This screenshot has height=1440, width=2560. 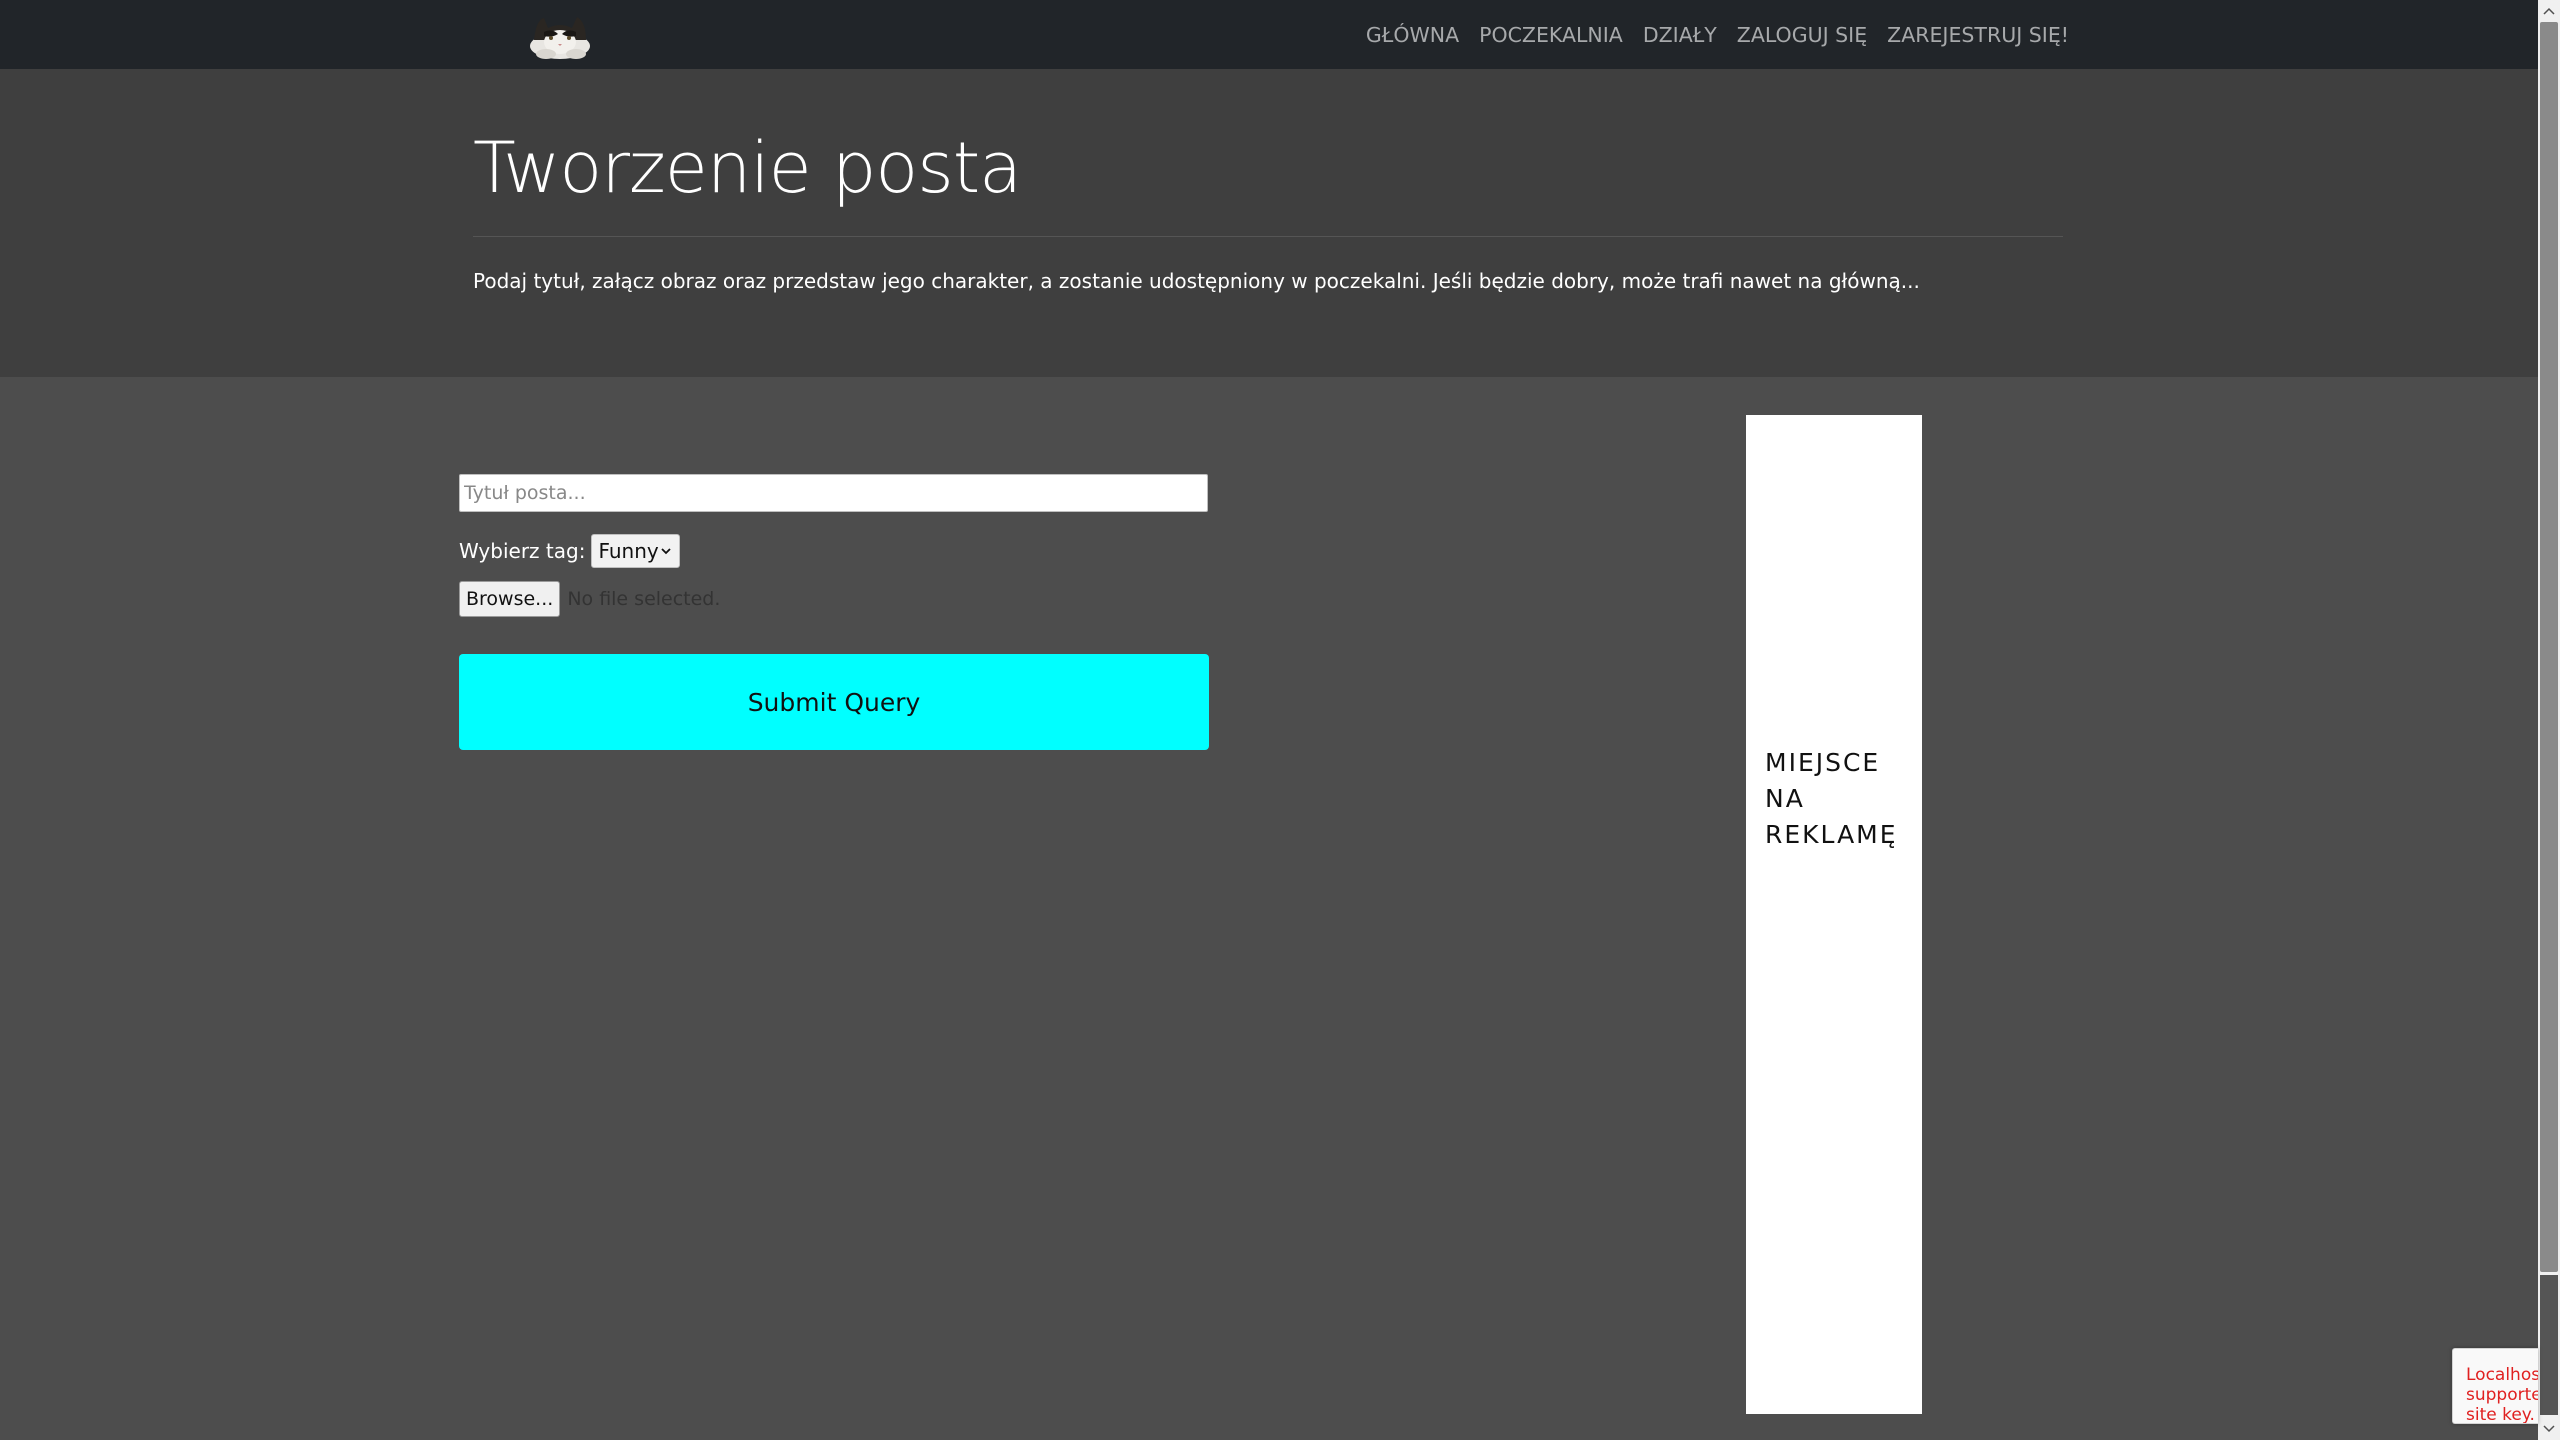 I want to click on triangle-down-icon, so click(x=2549, y=1429).